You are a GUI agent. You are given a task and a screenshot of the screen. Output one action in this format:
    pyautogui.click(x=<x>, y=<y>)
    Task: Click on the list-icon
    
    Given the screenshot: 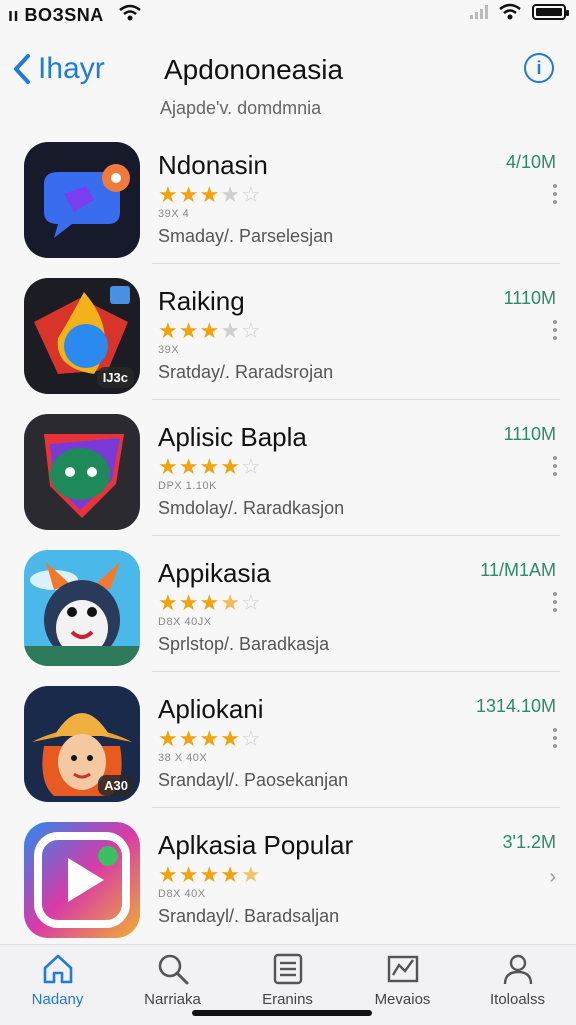 What is the action you would take?
    pyautogui.click(x=287, y=969)
    